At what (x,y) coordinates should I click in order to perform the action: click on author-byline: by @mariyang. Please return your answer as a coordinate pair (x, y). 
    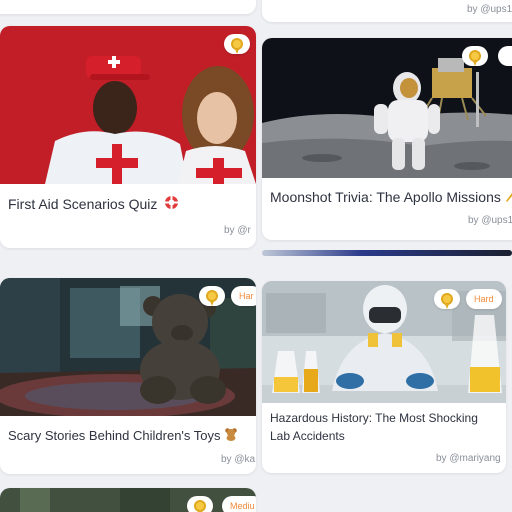
    Looking at the image, I should click on (468, 458).